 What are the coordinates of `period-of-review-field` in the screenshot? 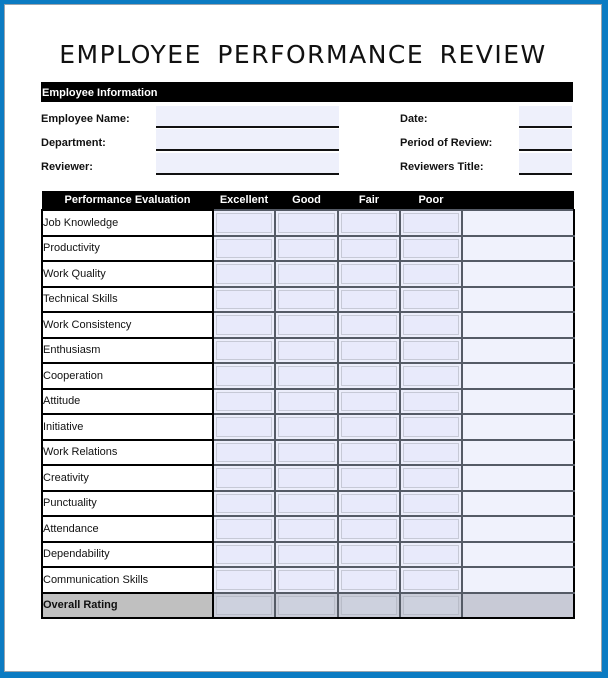 It's located at (545, 140).